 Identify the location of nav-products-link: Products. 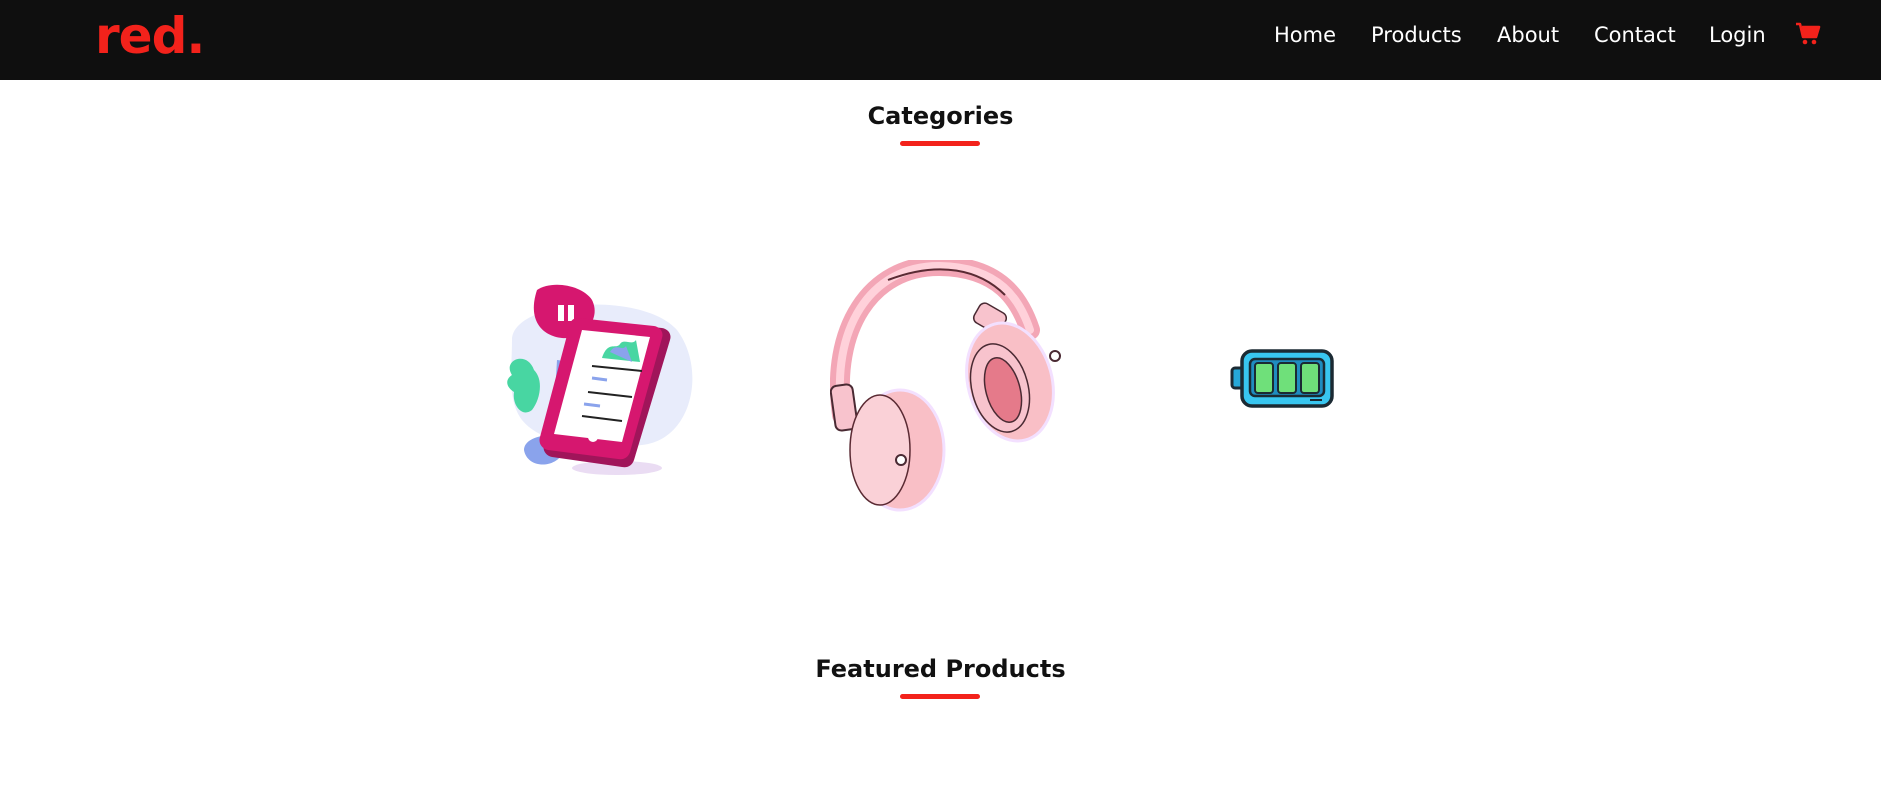
(1416, 35).